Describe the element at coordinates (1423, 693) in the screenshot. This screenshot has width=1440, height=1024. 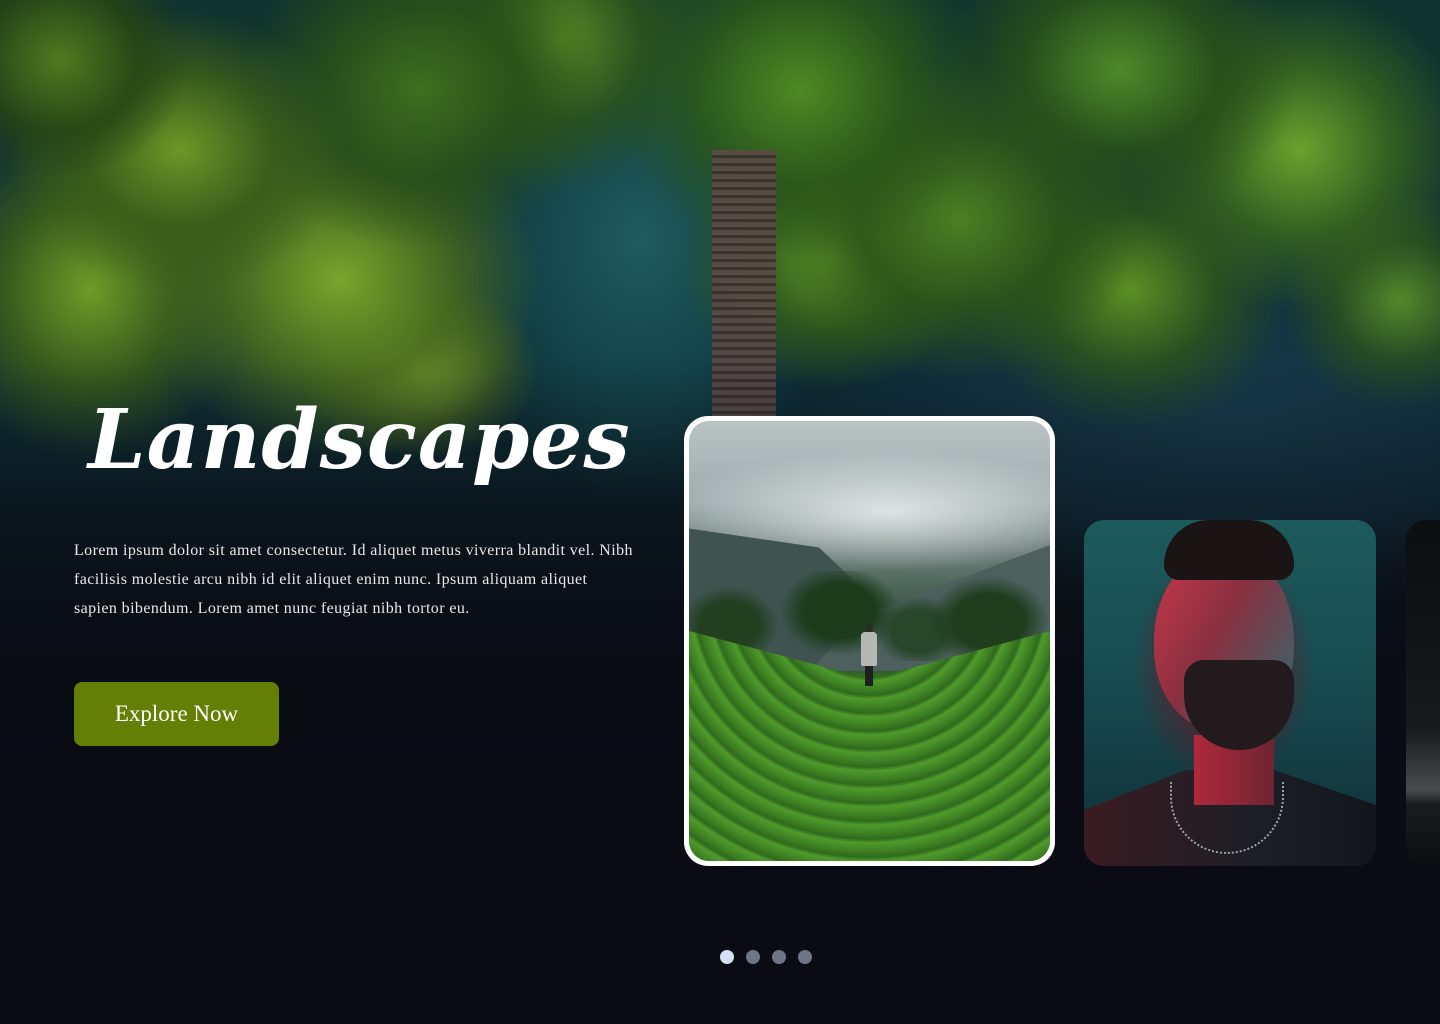
I see `carousel-card-dark` at that location.